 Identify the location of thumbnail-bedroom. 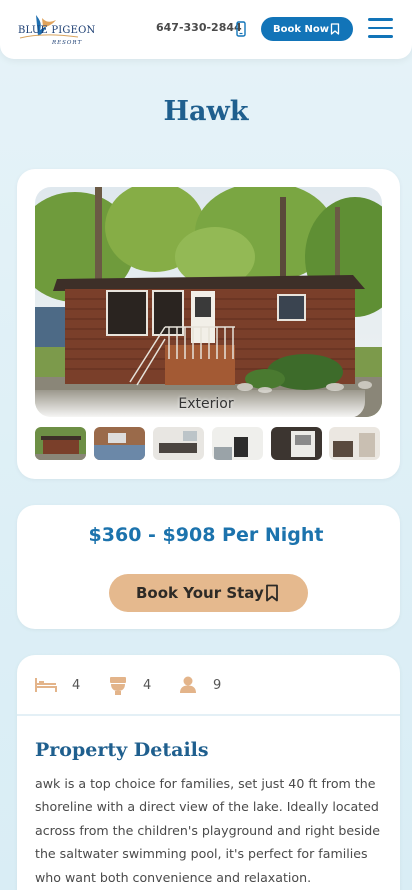
(296, 443).